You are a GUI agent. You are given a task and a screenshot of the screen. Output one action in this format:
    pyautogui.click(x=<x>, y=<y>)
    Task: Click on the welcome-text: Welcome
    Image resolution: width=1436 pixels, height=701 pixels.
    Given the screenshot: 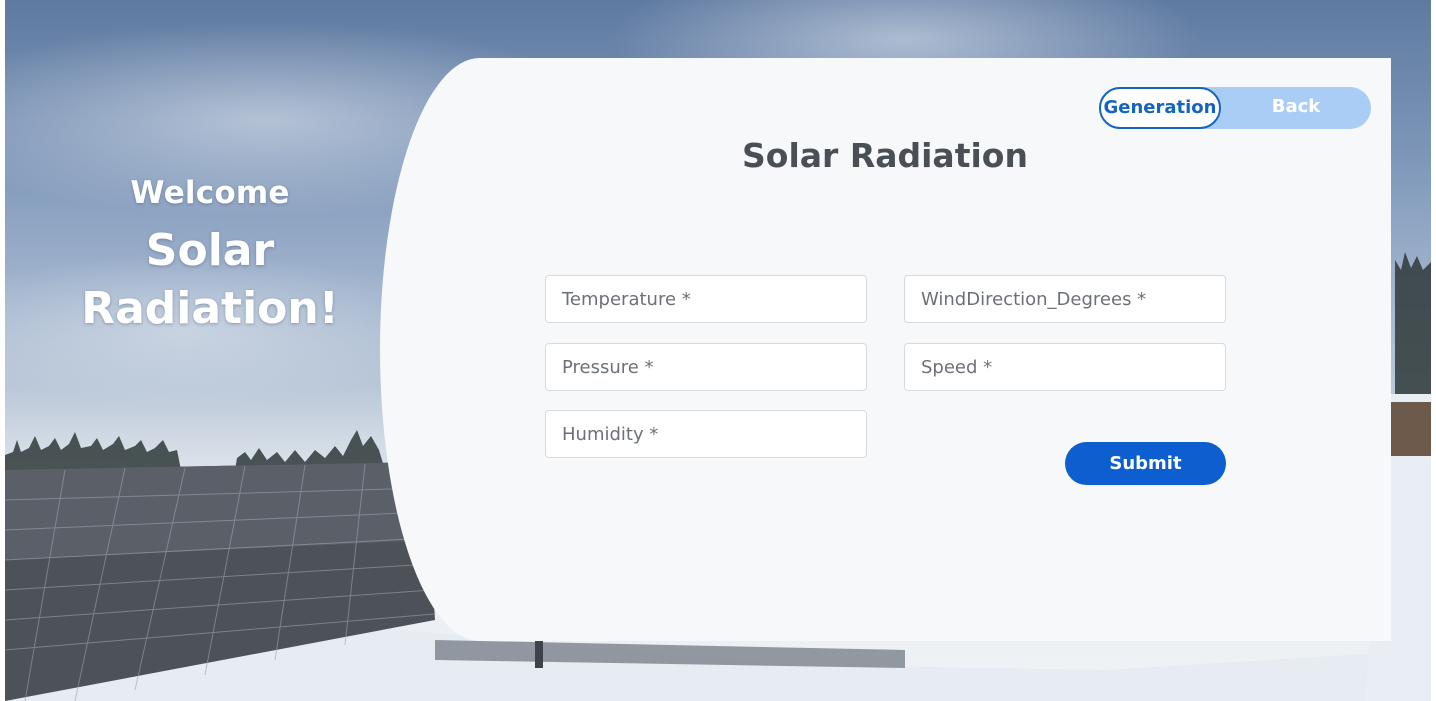 What is the action you would take?
    pyautogui.click(x=210, y=193)
    